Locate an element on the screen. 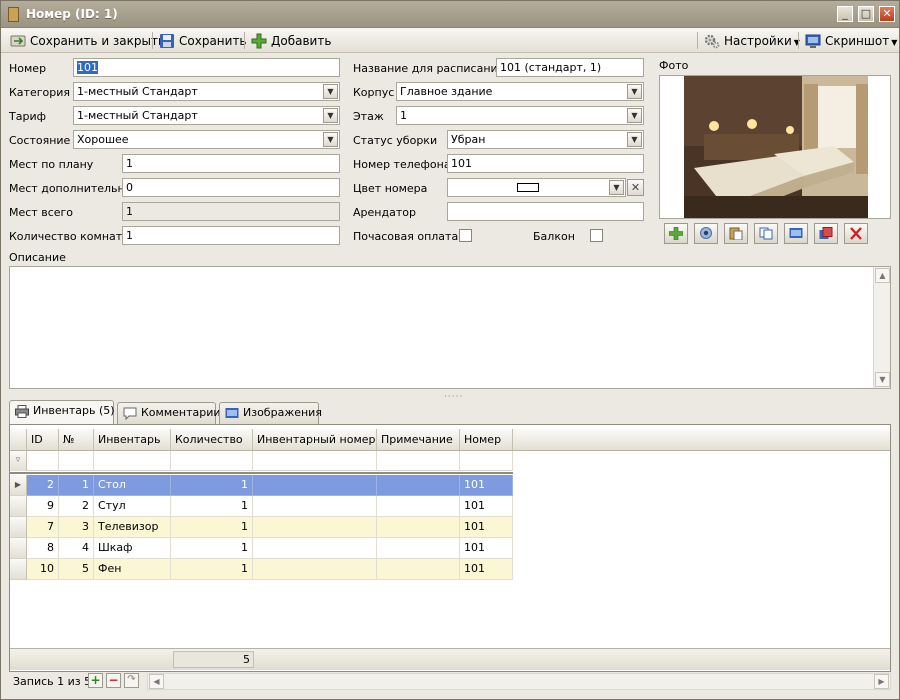  table-row: 9 2 Стул 1 101 is located at coordinates (261, 506).